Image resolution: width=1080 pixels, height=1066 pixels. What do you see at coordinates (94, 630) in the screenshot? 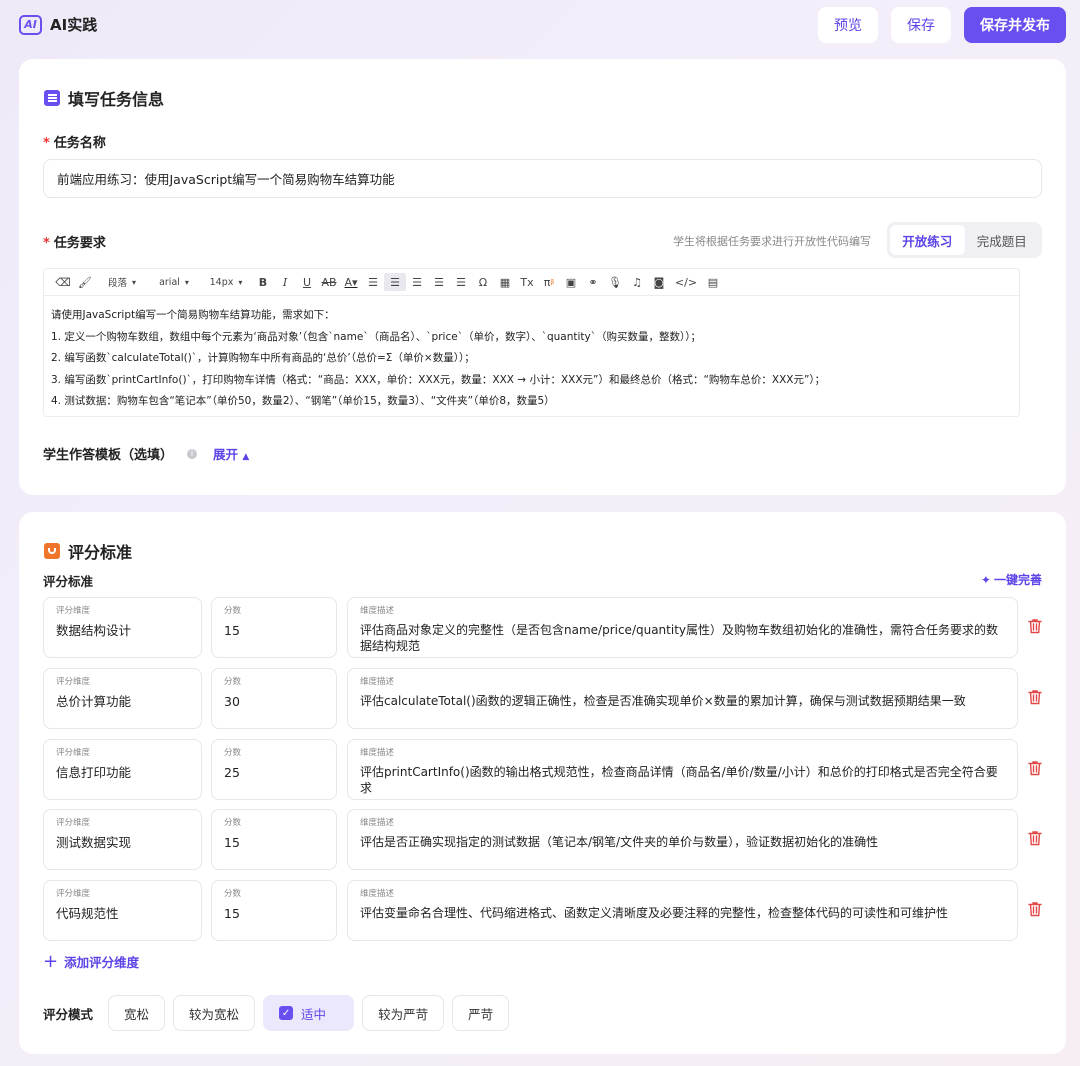
I see `dimension-value: 数据结构设计` at bounding box center [94, 630].